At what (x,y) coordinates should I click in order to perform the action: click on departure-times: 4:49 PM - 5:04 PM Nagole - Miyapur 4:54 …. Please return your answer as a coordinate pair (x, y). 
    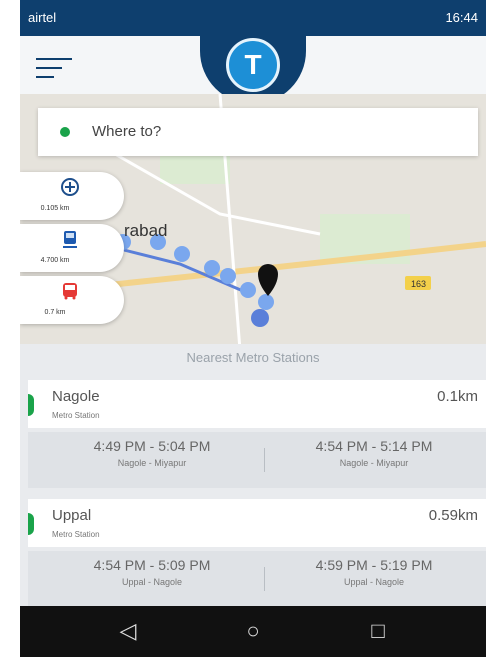
    Looking at the image, I should click on (257, 460).